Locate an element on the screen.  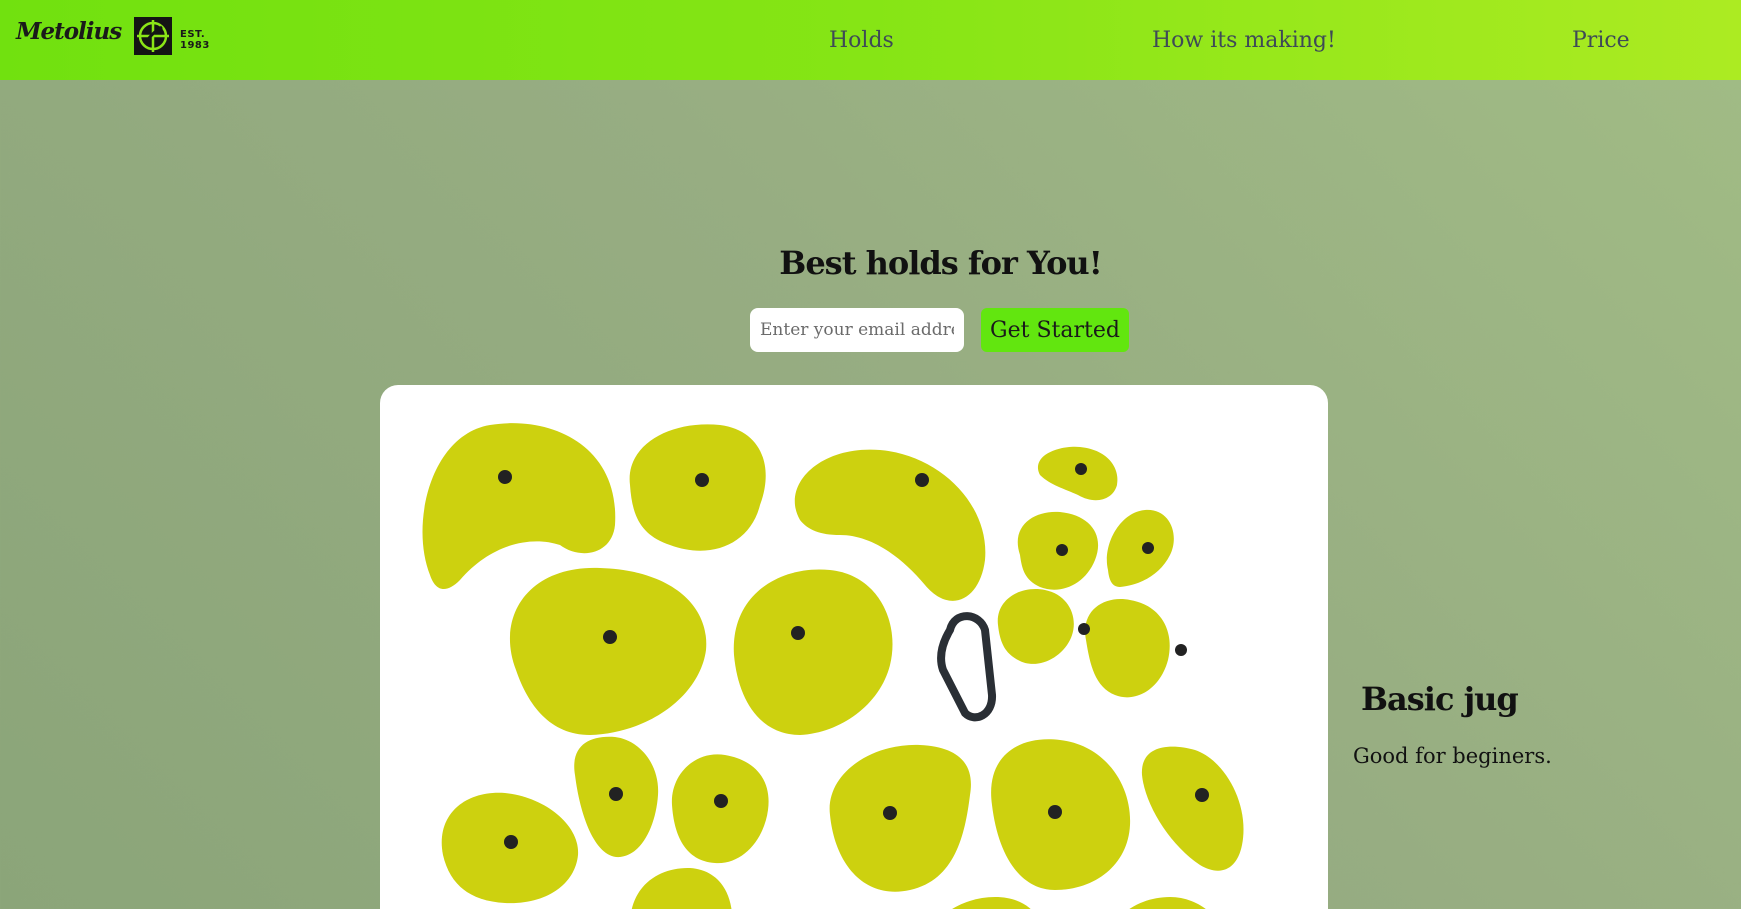
brand-emblem-icon is located at coordinates (153, 36).